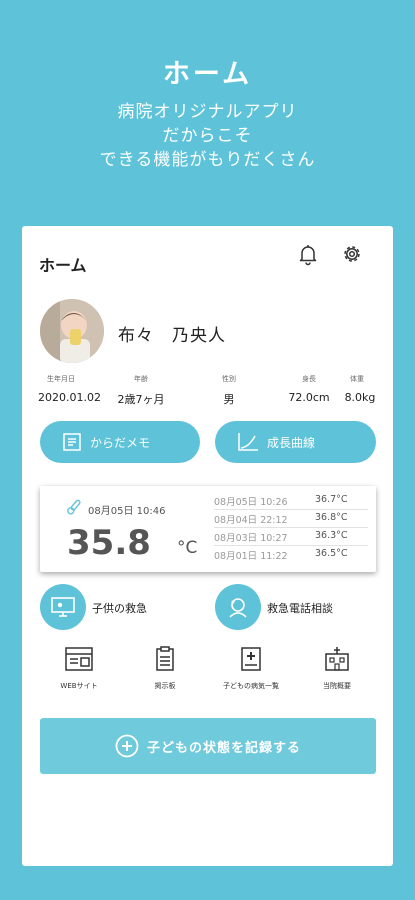  What do you see at coordinates (251, 556) in the screenshot?
I see `history-datetime: 08月01日 11:22` at bounding box center [251, 556].